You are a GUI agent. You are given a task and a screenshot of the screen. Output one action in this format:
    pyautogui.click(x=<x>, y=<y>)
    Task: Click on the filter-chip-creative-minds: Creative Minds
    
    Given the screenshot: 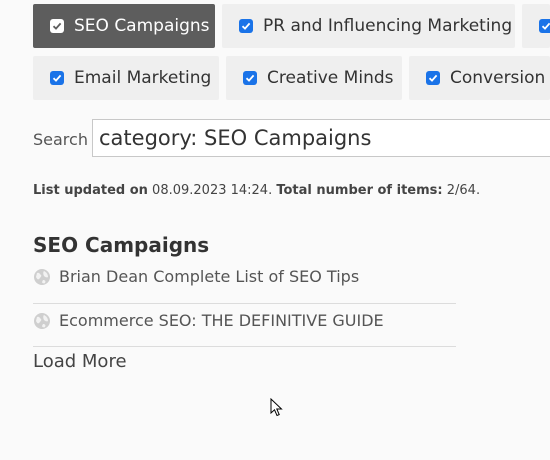 What is the action you would take?
    pyautogui.click(x=314, y=78)
    